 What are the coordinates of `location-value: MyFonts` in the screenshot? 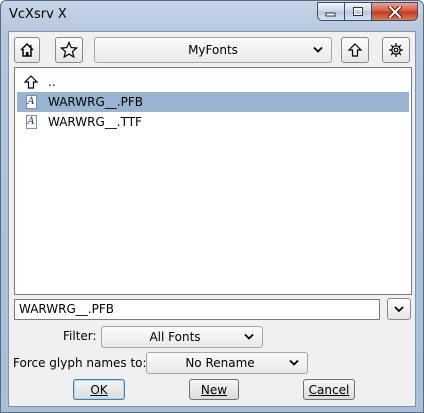 It's located at (213, 50).